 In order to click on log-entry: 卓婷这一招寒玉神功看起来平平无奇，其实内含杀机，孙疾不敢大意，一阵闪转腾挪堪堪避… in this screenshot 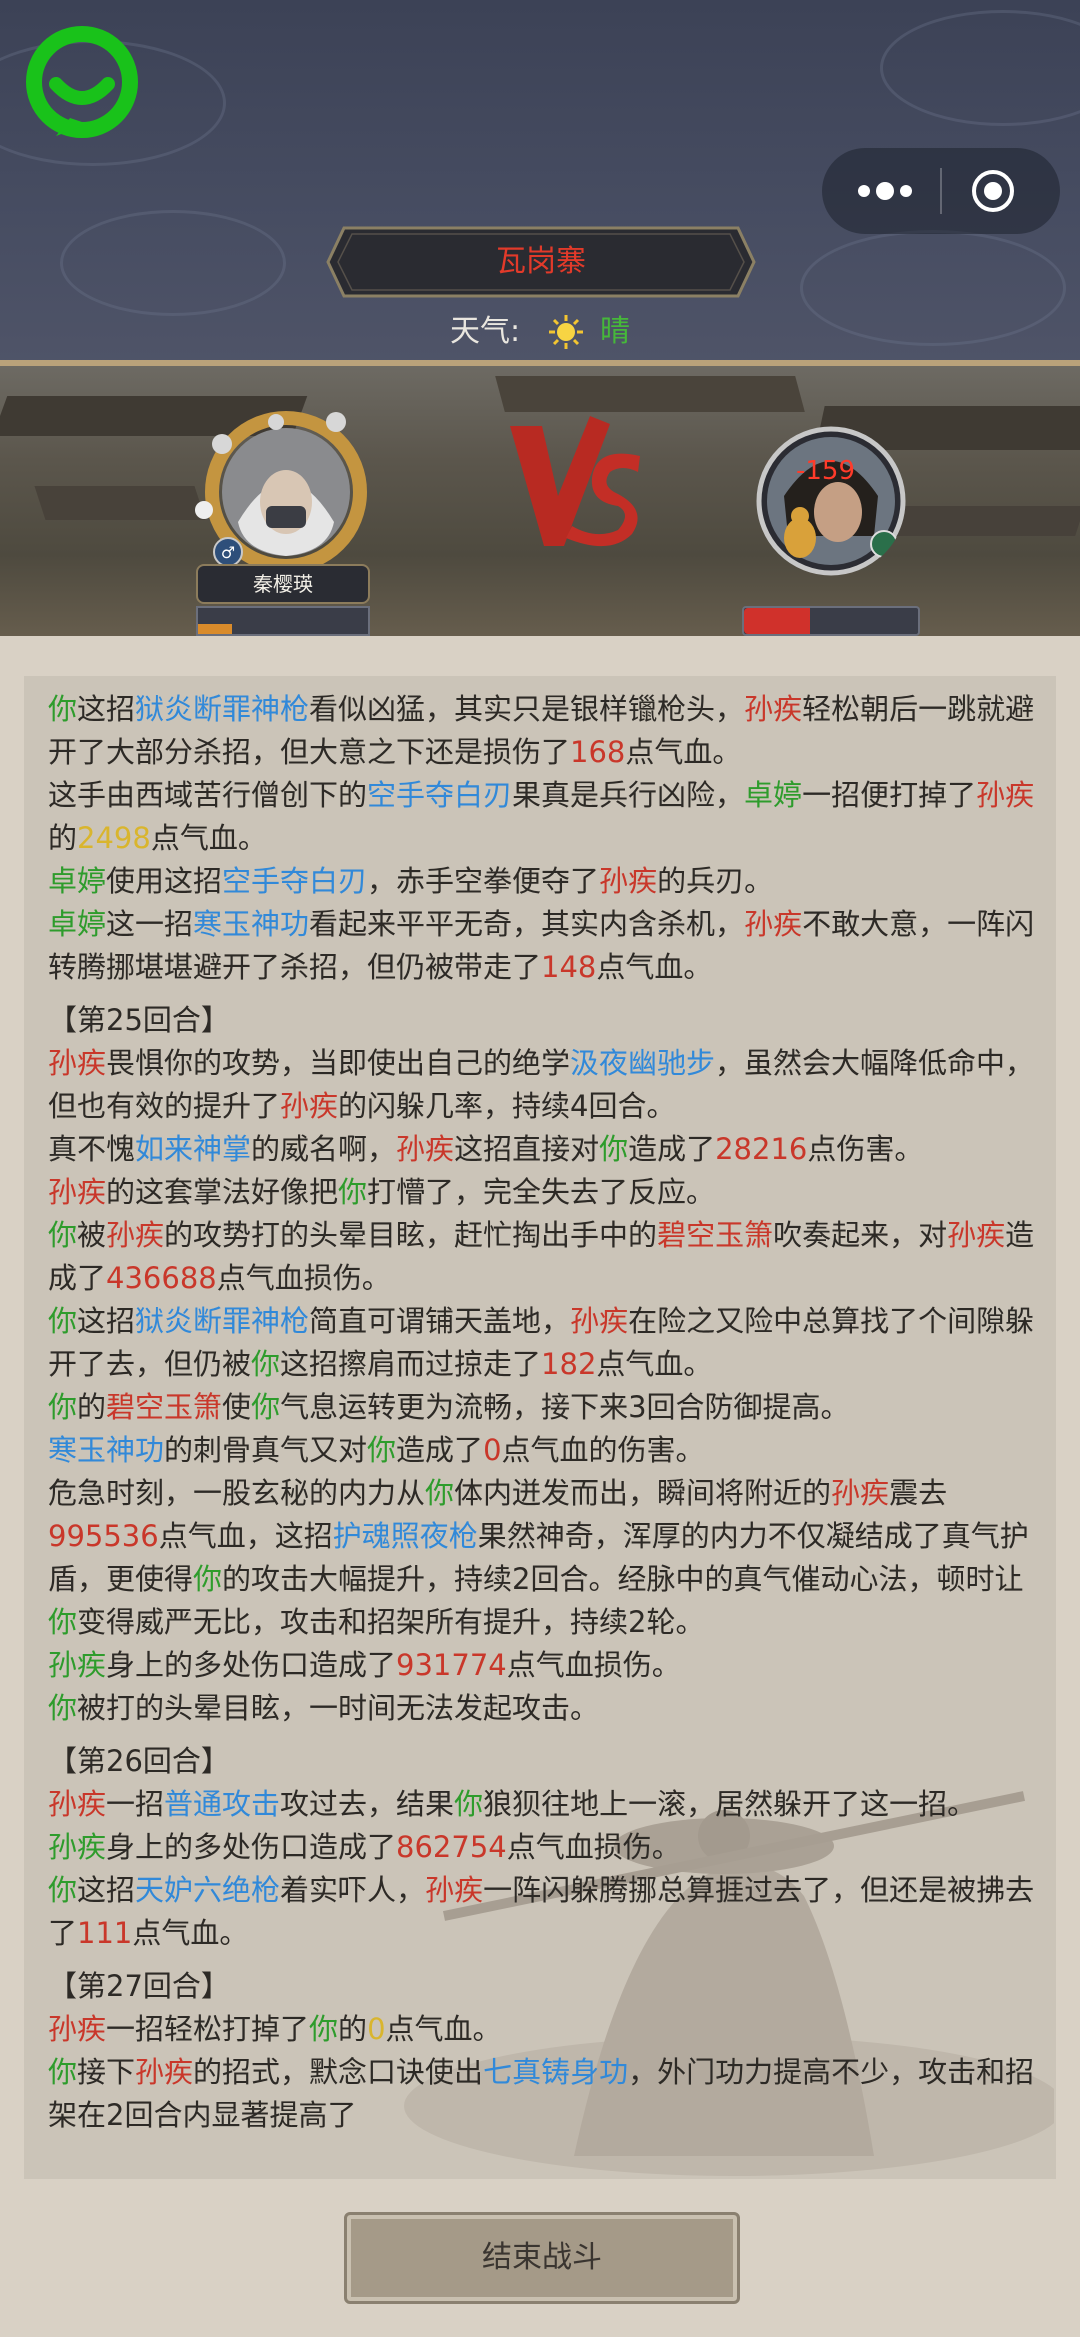, I will do `click(542, 946)`.